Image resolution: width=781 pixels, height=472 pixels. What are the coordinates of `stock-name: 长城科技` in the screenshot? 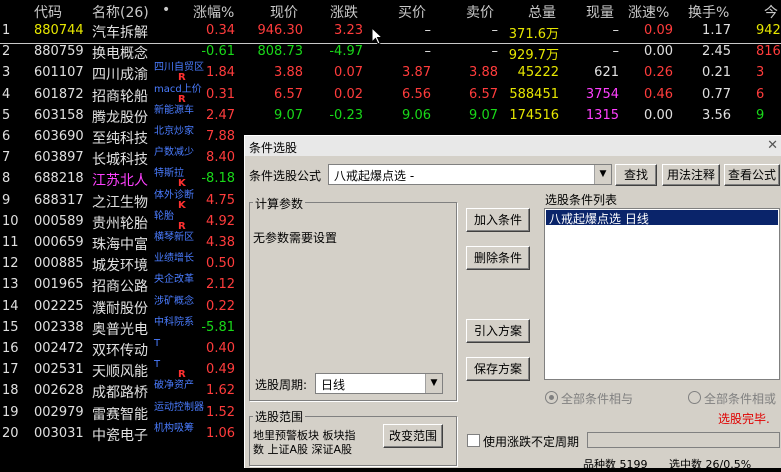 It's located at (120, 160).